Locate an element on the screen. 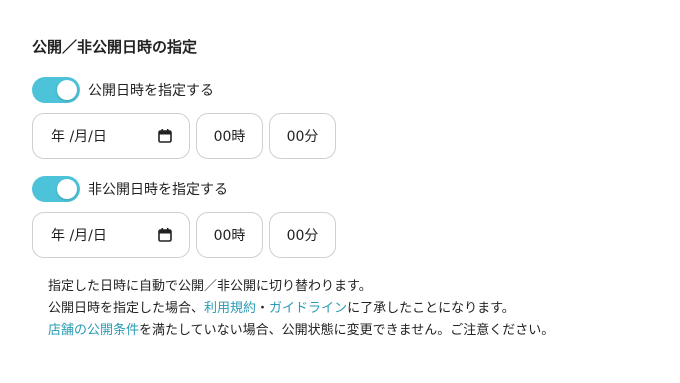 This screenshot has height=383, width=680. unpublish-hour-select: 00時 is located at coordinates (229, 235).